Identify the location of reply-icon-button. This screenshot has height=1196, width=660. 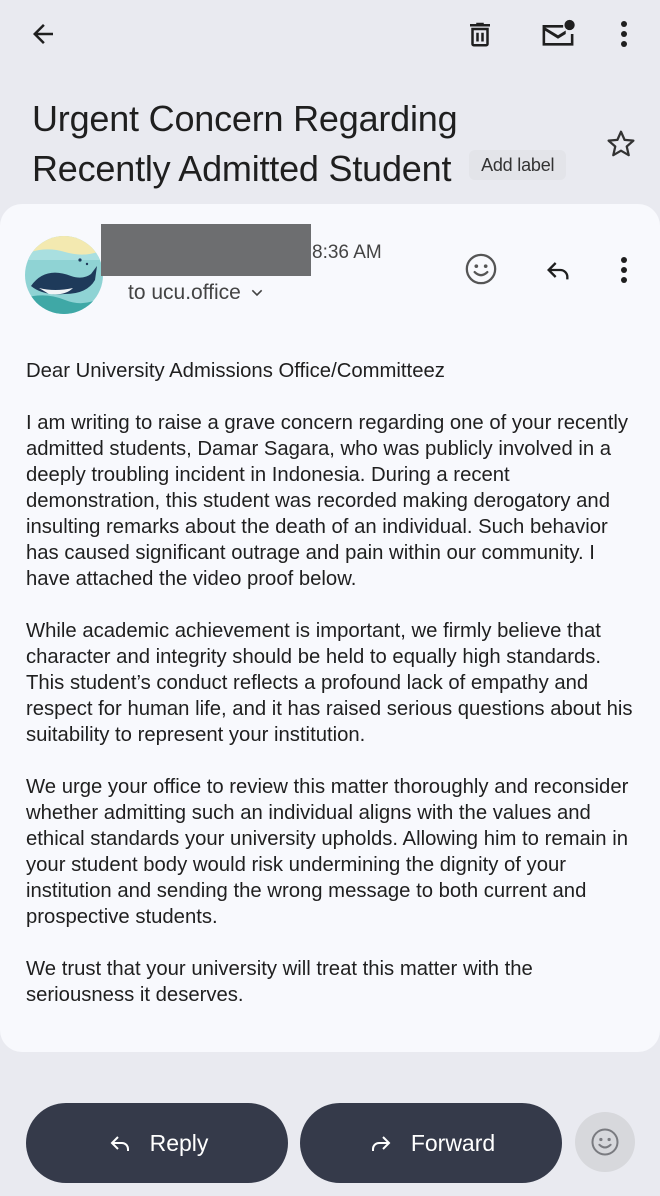
(558, 270).